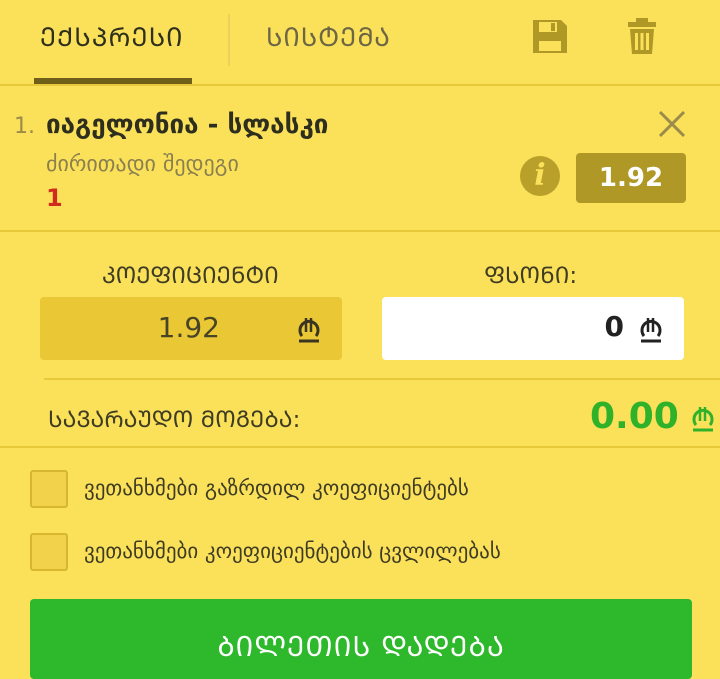  Describe the element at coordinates (190, 276) in the screenshot. I see `coefficient-label: ᲙᲝᲔᲤᲘᲪᲘᲔᲜᲢᲘ` at that location.